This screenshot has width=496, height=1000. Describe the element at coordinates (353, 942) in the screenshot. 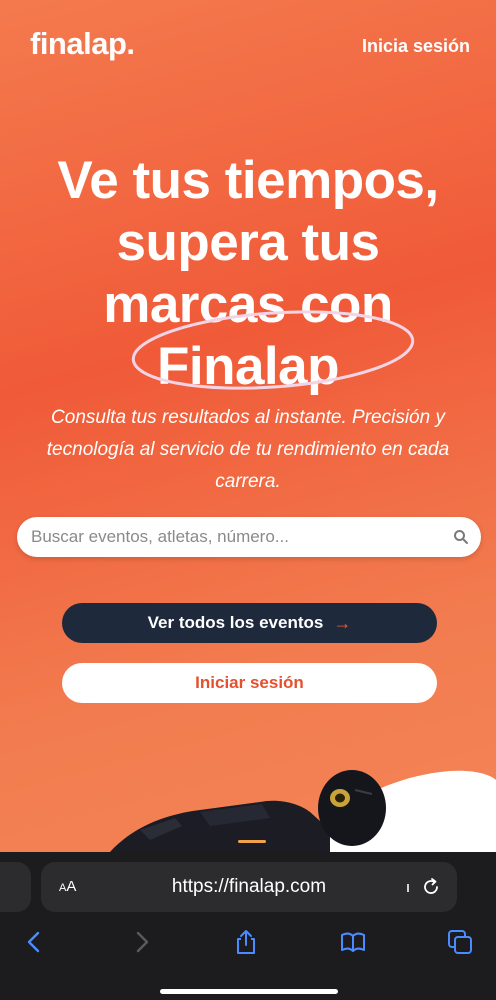

I see `bookmarks-icon` at that location.